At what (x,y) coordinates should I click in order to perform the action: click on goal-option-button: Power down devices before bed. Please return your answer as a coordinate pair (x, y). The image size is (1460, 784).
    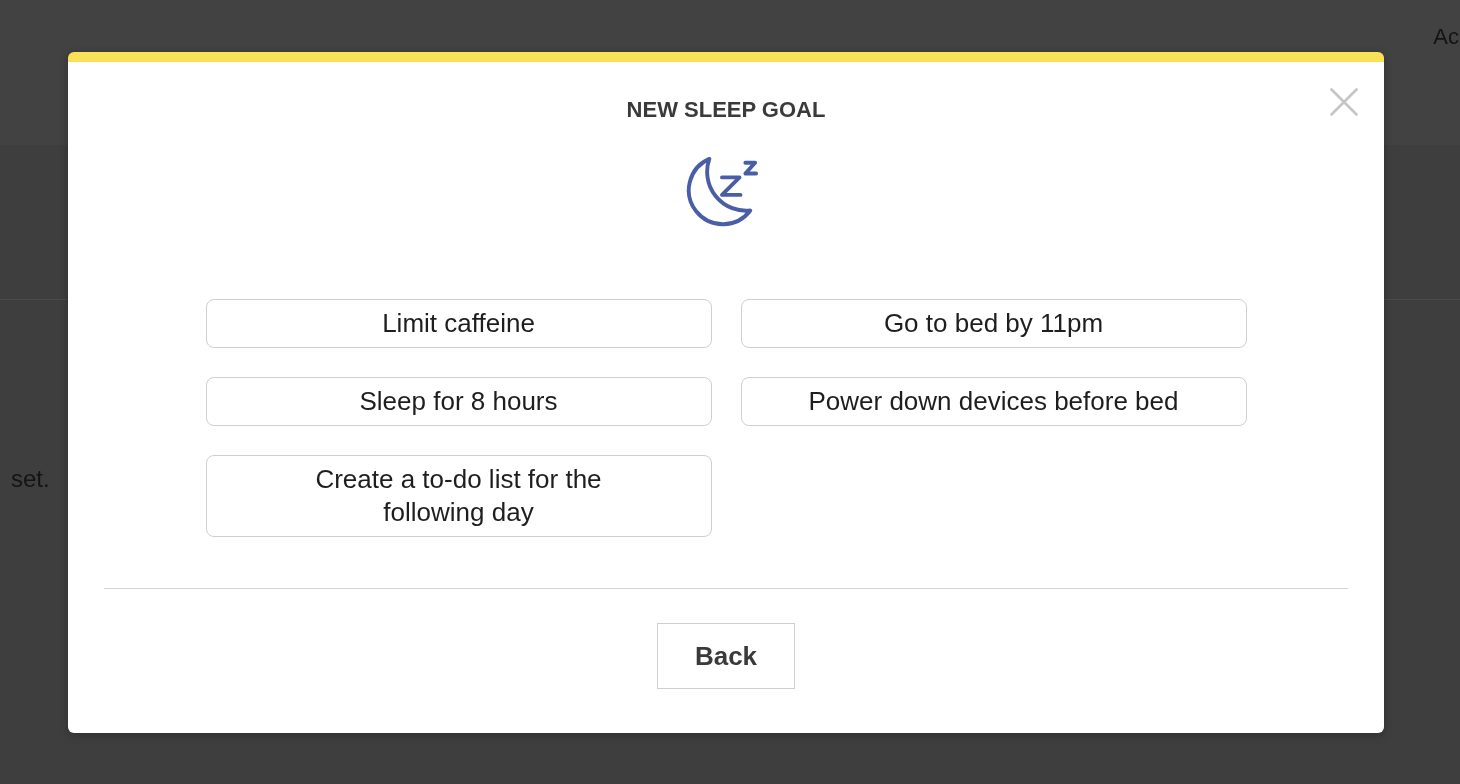
    Looking at the image, I should click on (993, 401).